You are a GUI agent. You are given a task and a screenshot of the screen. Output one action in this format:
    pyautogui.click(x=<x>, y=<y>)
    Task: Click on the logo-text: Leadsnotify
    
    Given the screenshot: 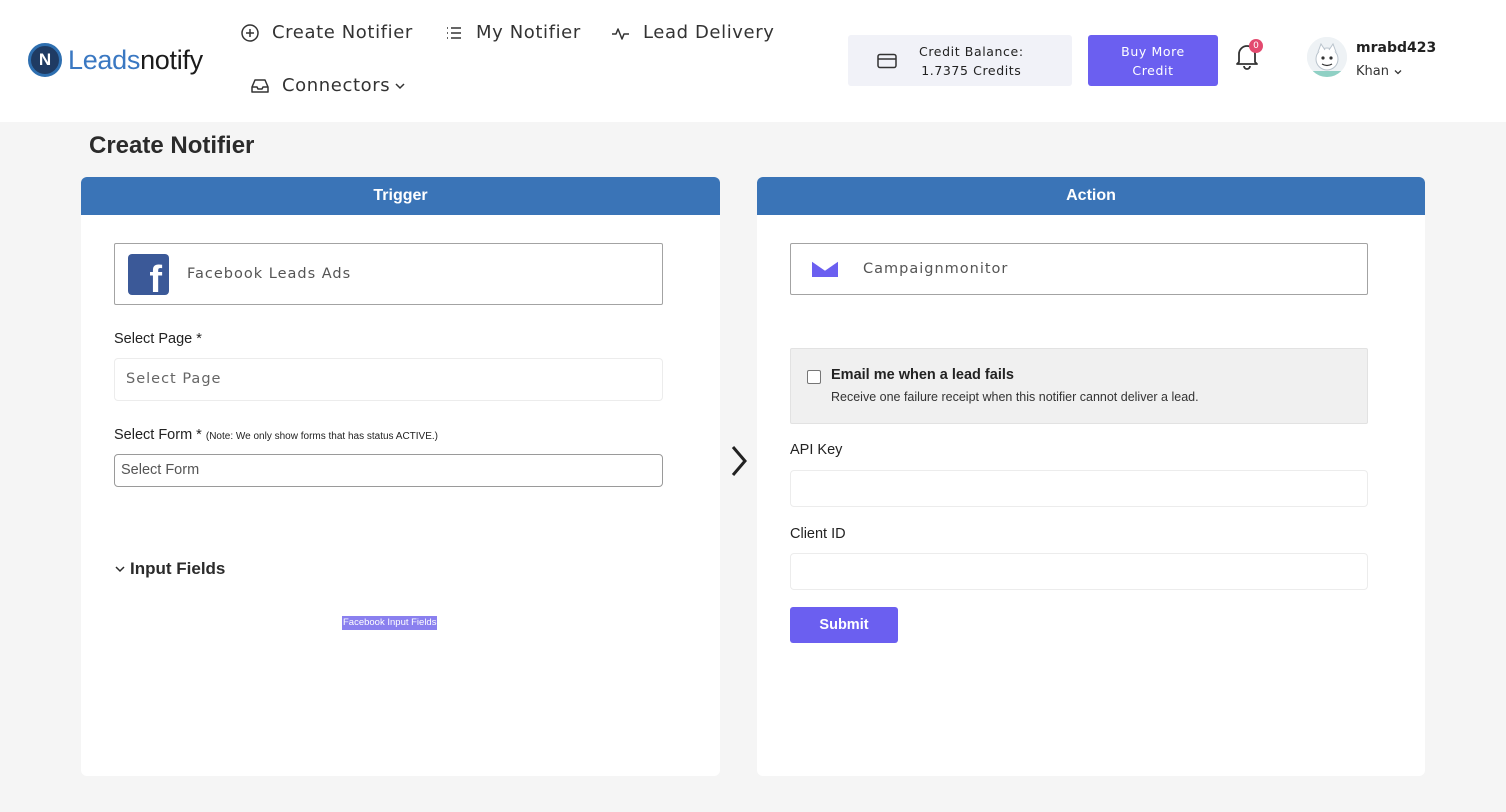 What is the action you would take?
    pyautogui.click(x=135, y=60)
    